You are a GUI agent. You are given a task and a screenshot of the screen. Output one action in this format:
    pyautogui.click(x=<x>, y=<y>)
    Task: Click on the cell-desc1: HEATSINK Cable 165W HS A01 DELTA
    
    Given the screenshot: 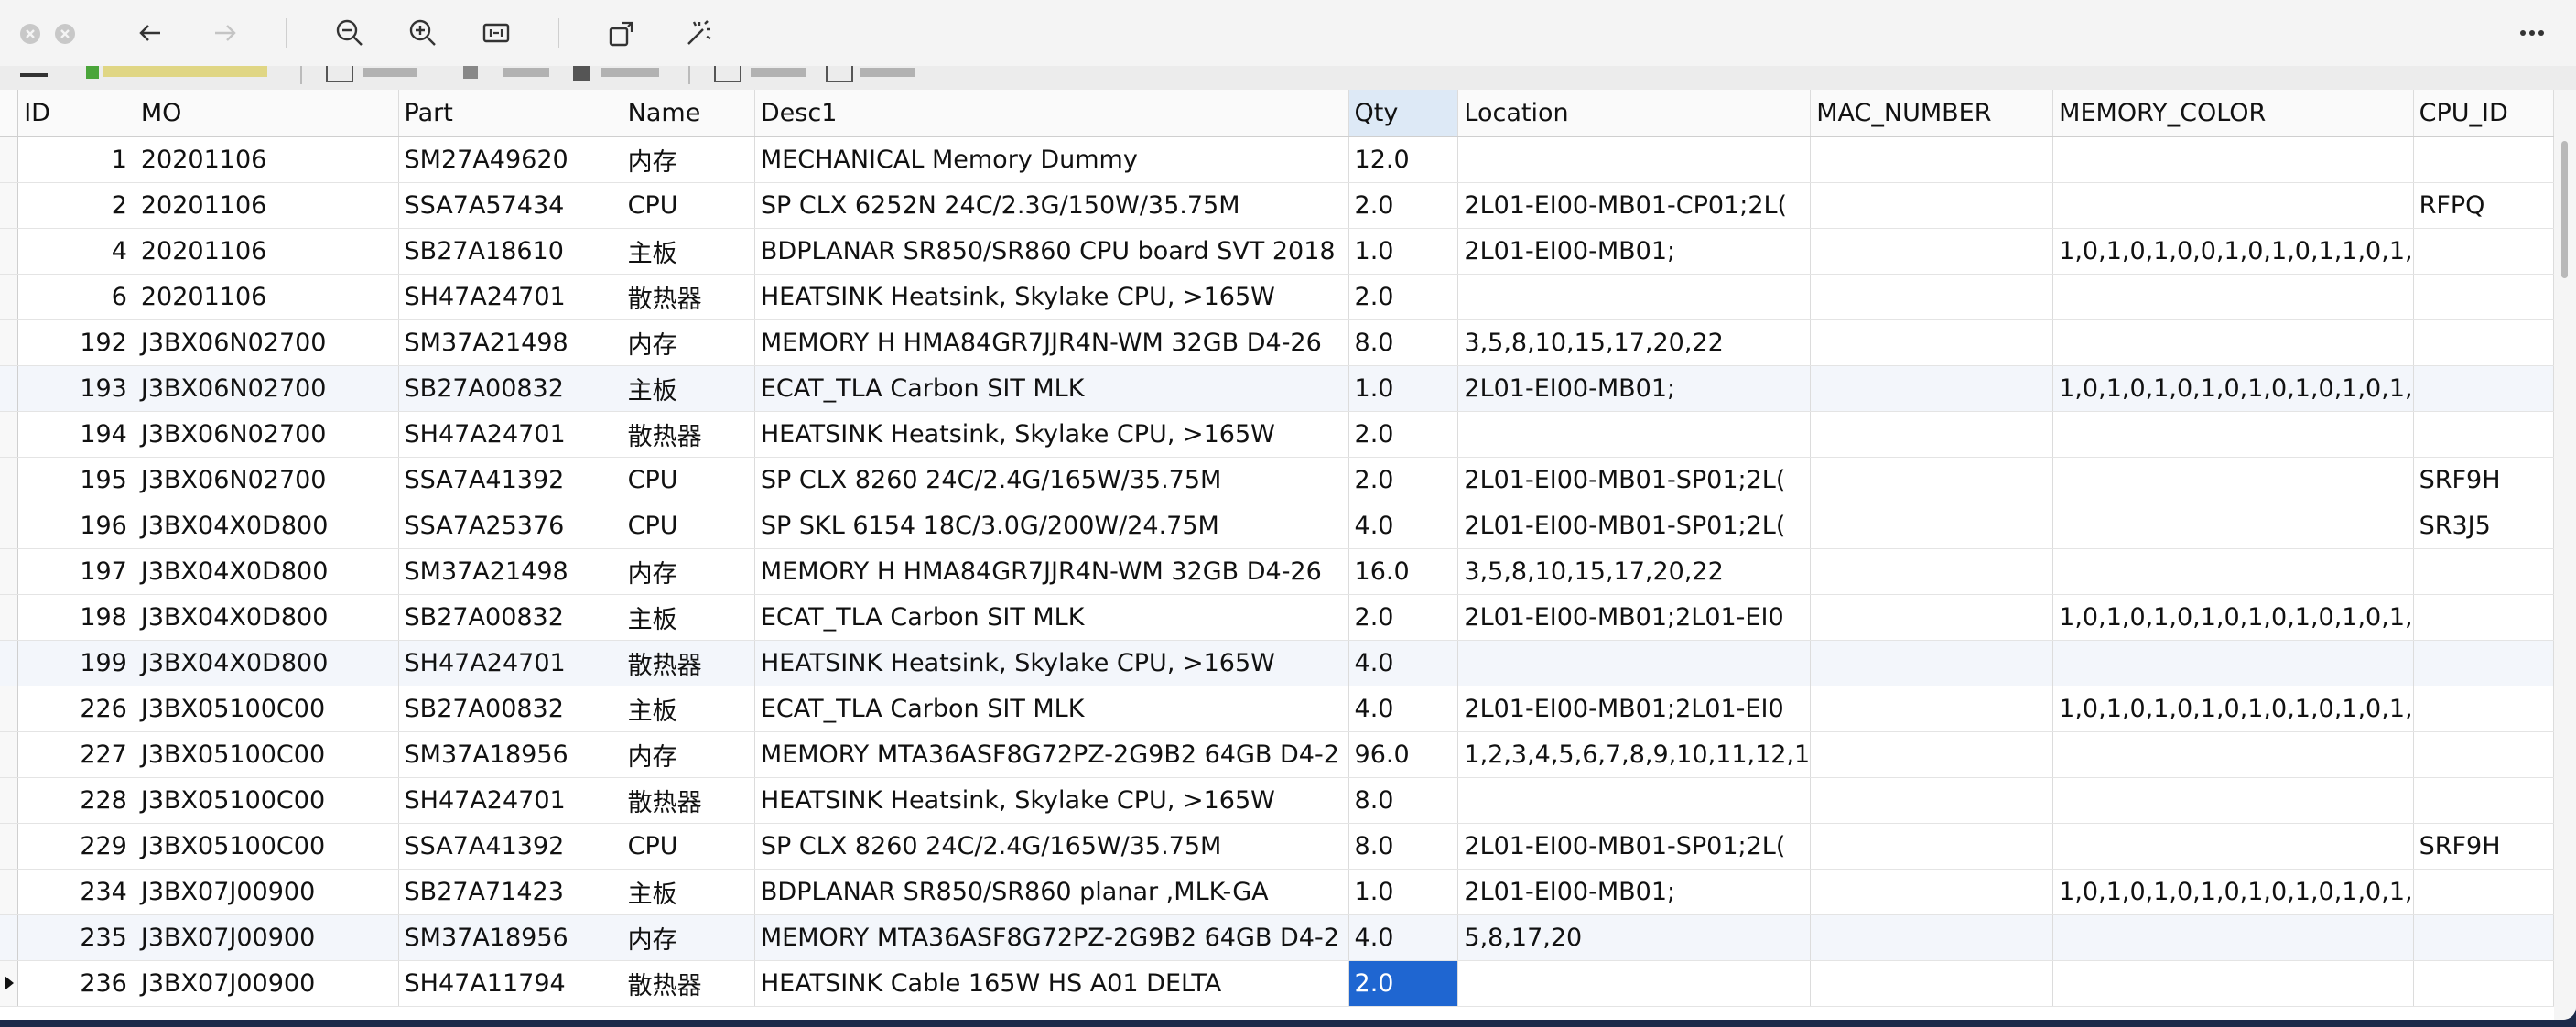 What is the action you would take?
    pyautogui.click(x=1052, y=983)
    